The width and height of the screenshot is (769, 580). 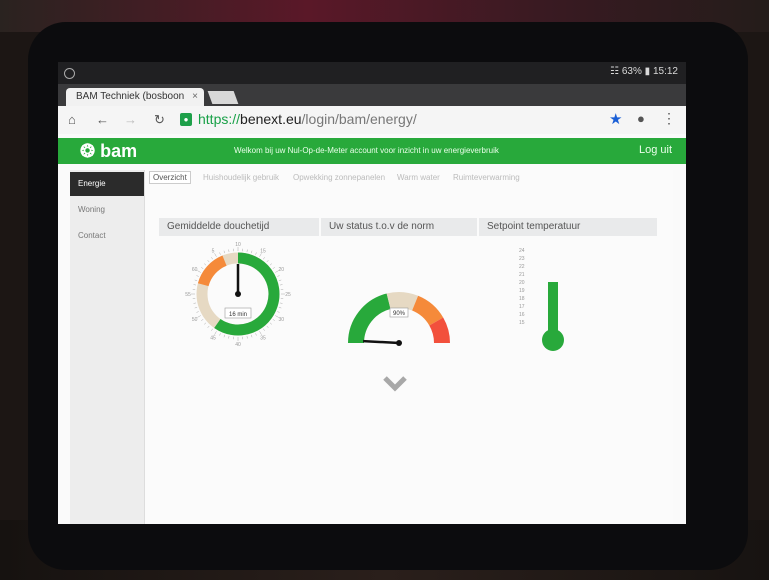 What do you see at coordinates (522, 291) in the screenshot?
I see `thermometer-scale-label: 19` at bounding box center [522, 291].